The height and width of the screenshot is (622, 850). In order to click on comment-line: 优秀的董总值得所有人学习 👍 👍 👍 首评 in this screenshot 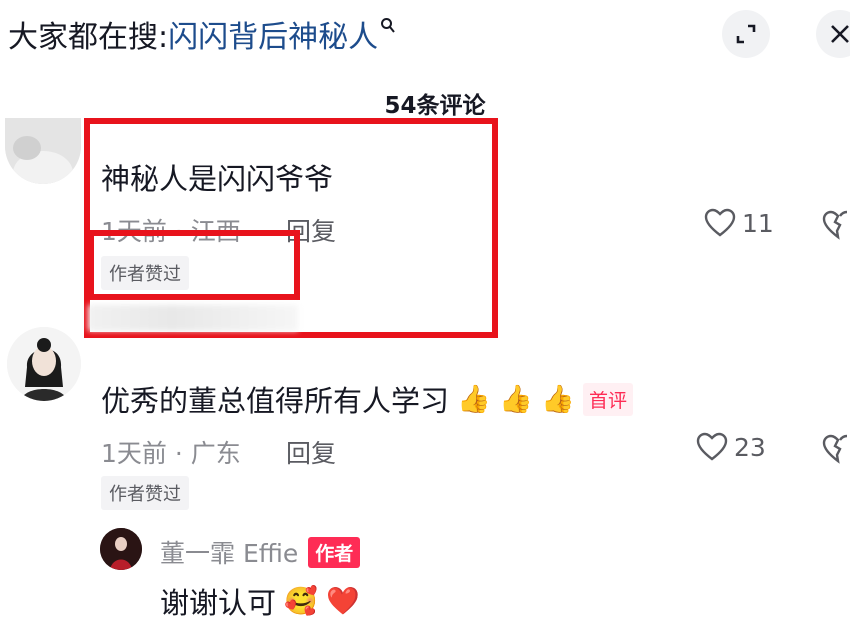, I will do `click(367, 399)`.